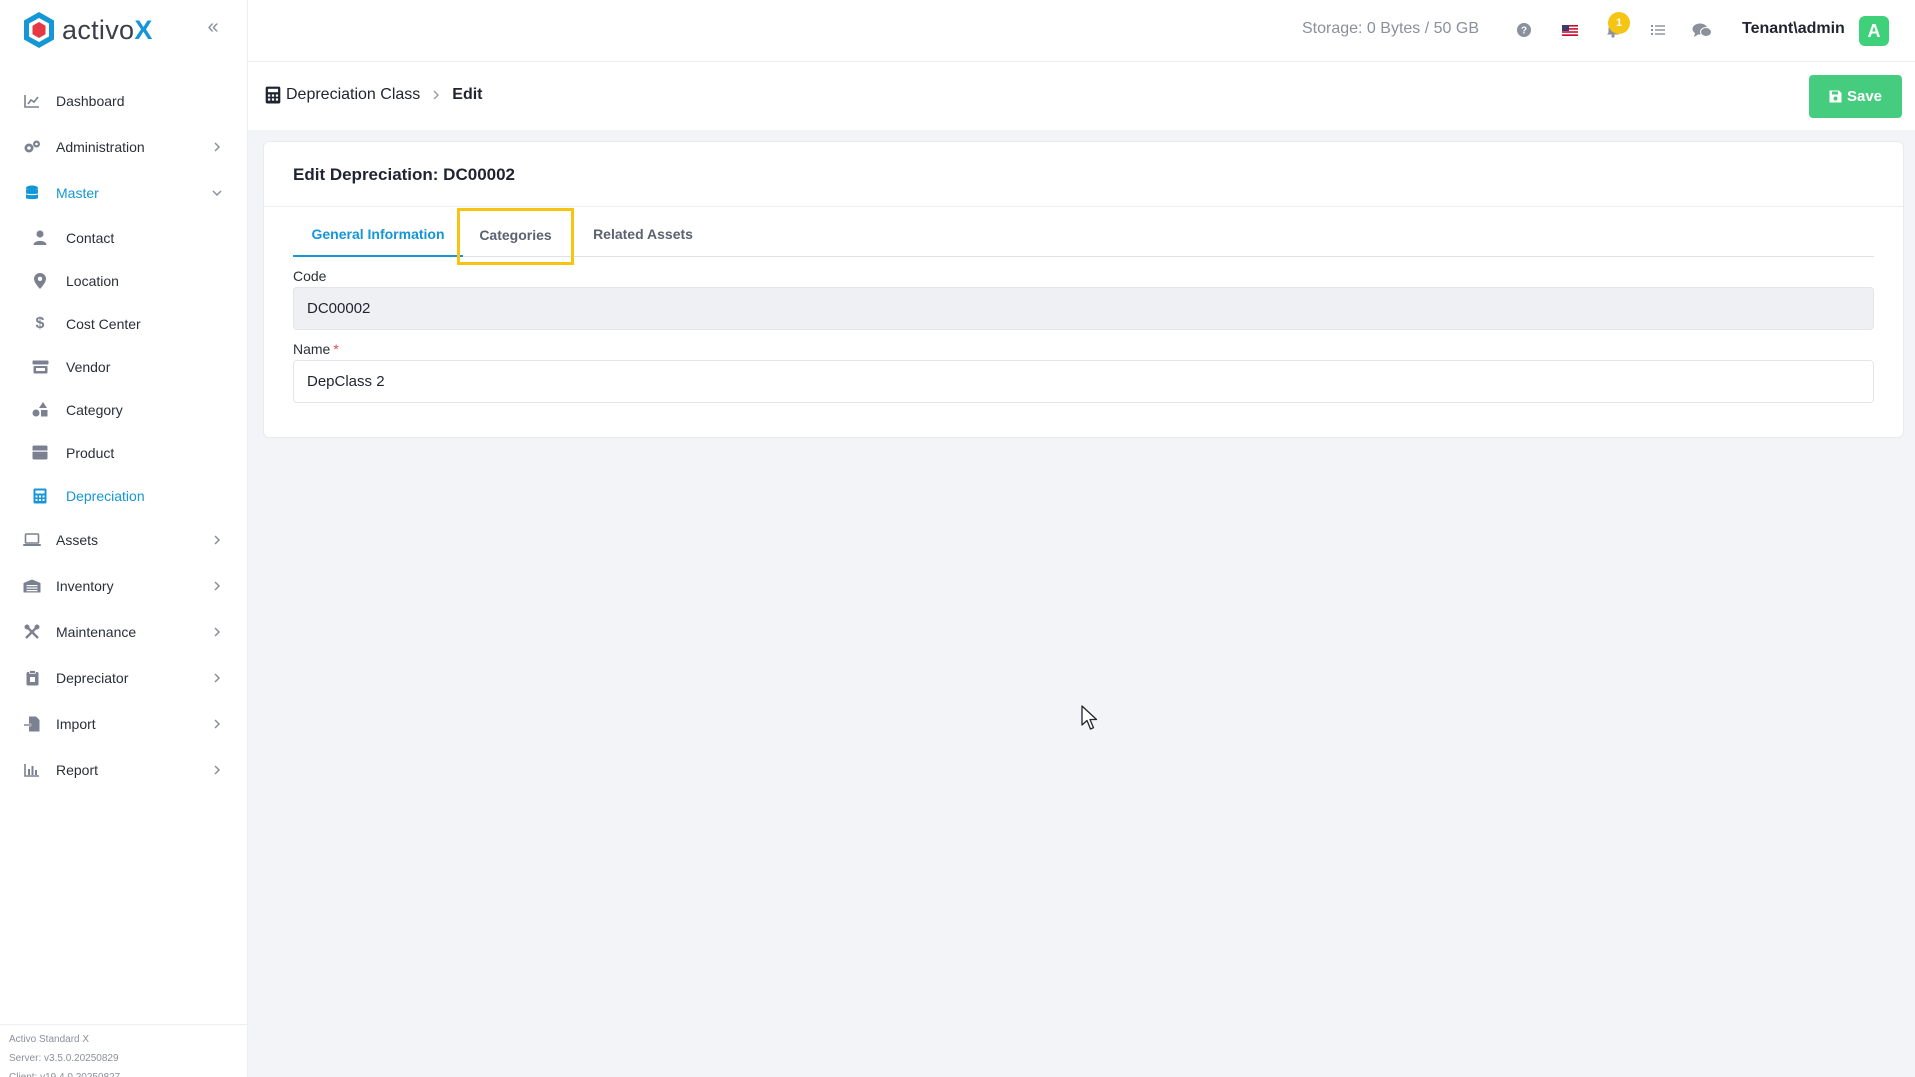  Describe the element at coordinates (124, 280) in the screenshot. I see `sidebar-subitem-location: Location` at that location.